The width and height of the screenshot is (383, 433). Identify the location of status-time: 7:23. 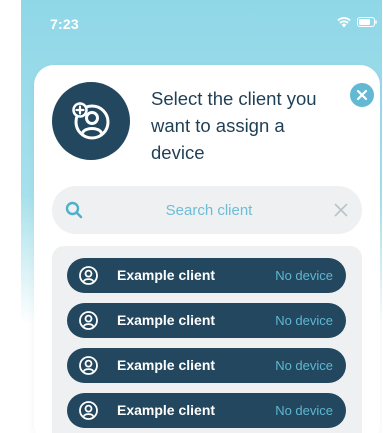
(64, 24).